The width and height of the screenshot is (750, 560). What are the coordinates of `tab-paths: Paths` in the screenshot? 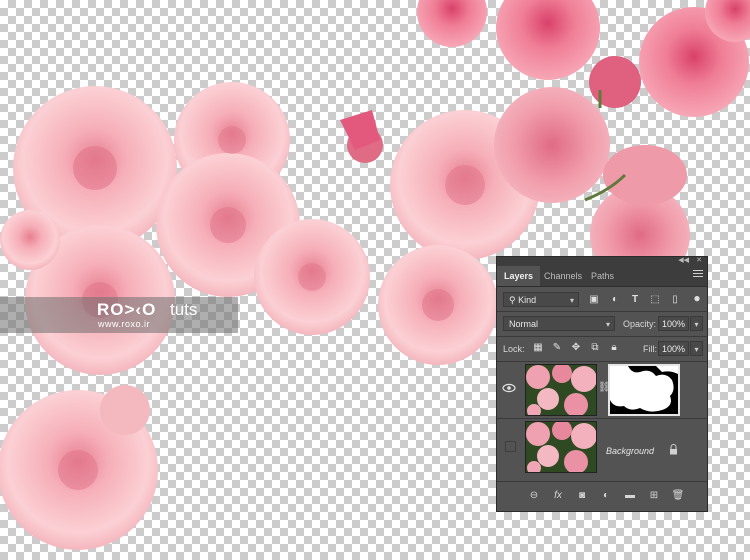 It's located at (602, 276).